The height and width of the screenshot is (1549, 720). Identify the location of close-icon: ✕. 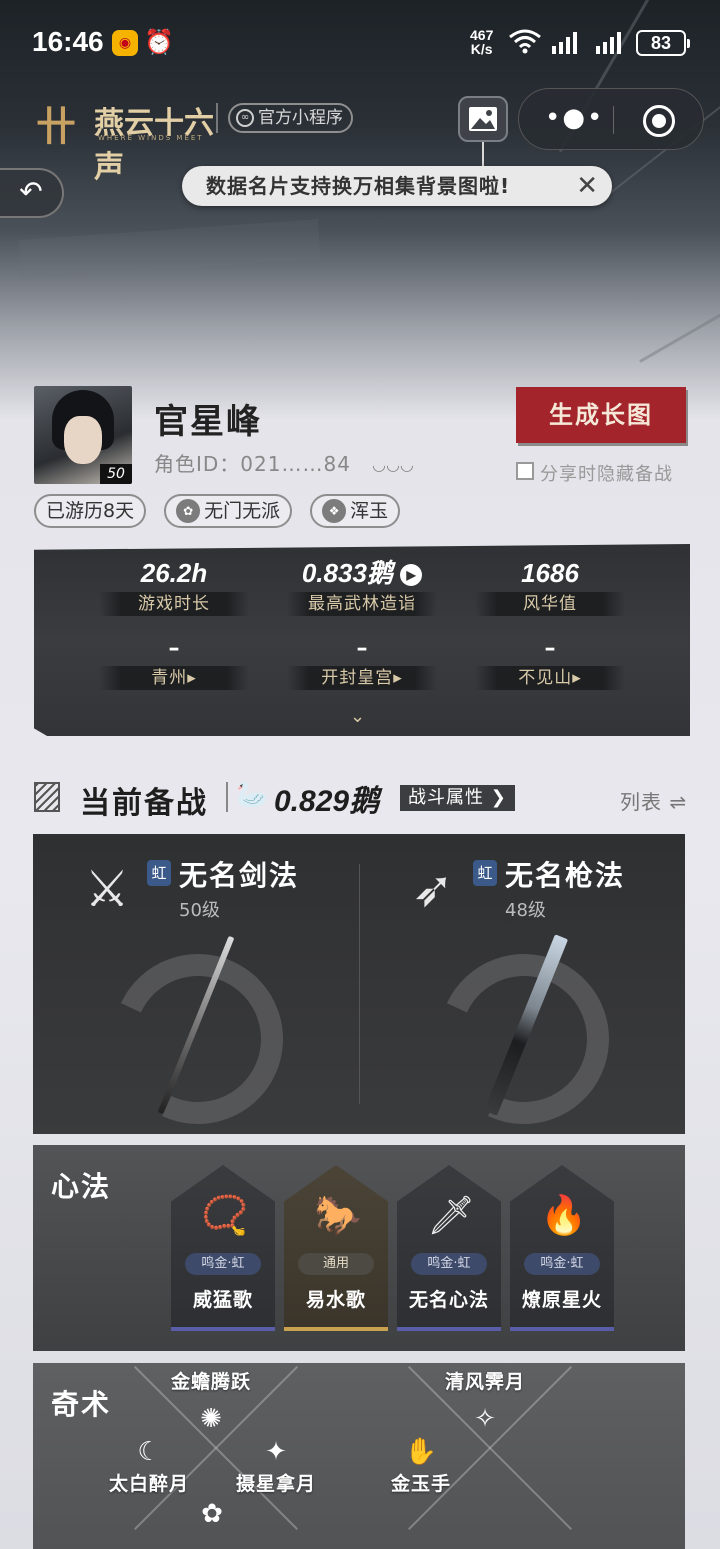
(587, 186).